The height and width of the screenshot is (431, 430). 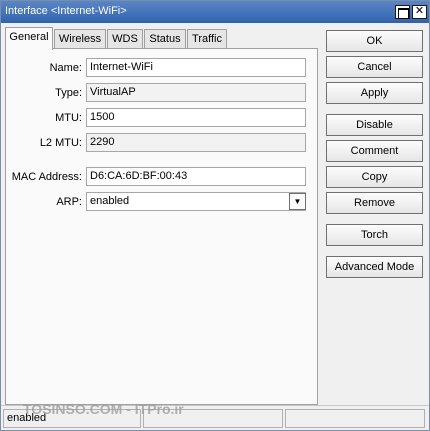 I want to click on name-label: Name:, so click(x=65, y=68).